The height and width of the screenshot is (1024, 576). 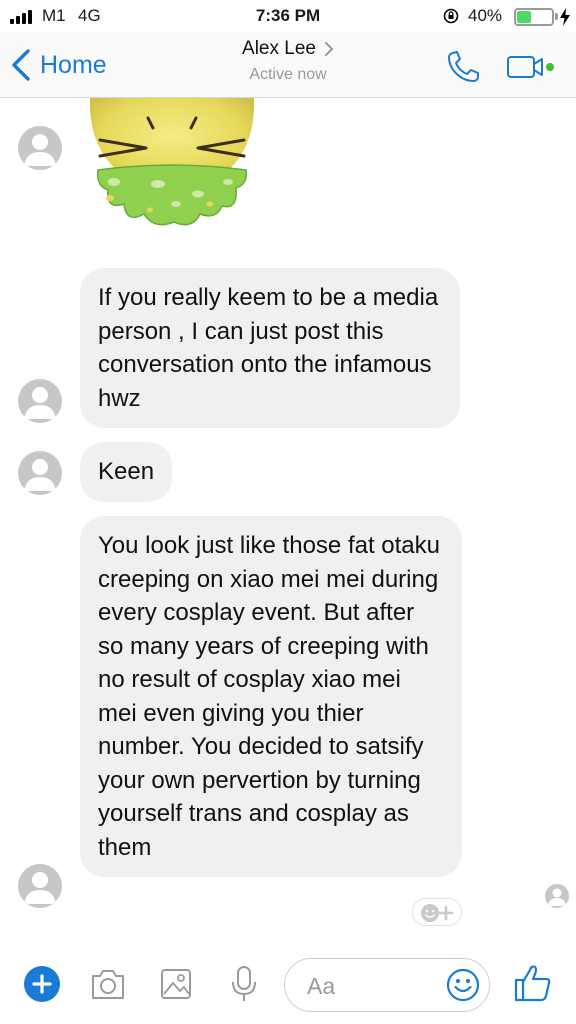 What do you see at coordinates (288, 16) in the screenshot?
I see `status-bar: M1 4G 7:36 PM 40%` at bounding box center [288, 16].